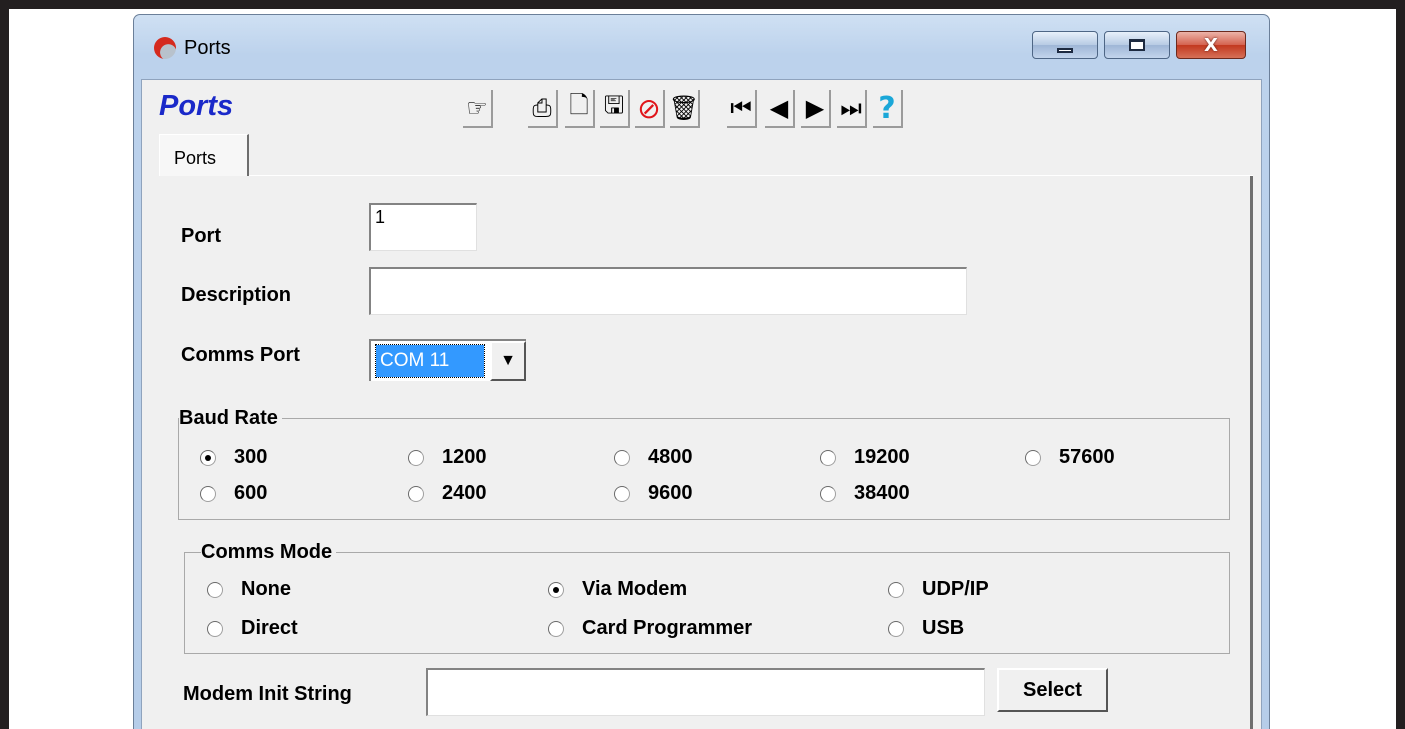 This screenshot has height=729, width=1405. What do you see at coordinates (1251, 452) in the screenshot?
I see `tab-page-border` at bounding box center [1251, 452].